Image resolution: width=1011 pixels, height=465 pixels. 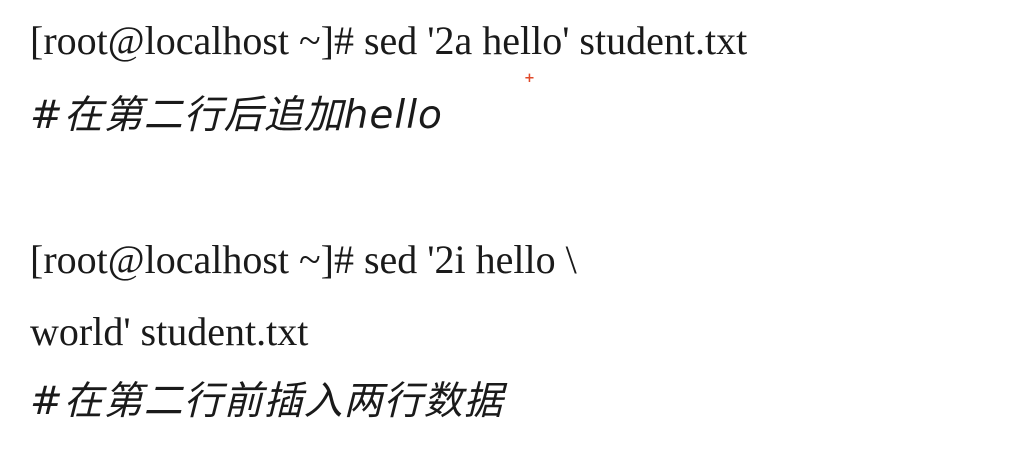 What do you see at coordinates (529, 78) in the screenshot?
I see `cursor-plus-icon: +` at bounding box center [529, 78].